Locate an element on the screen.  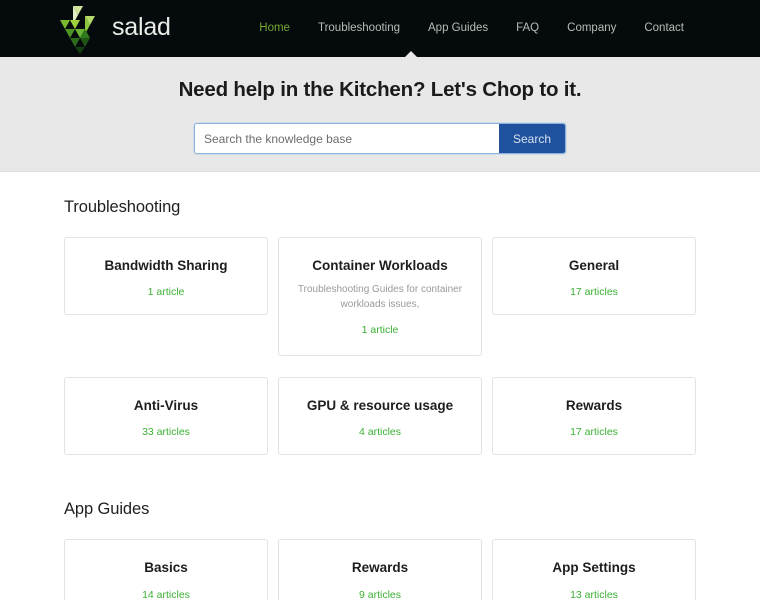
search-bar: Search is located at coordinates (380, 138).